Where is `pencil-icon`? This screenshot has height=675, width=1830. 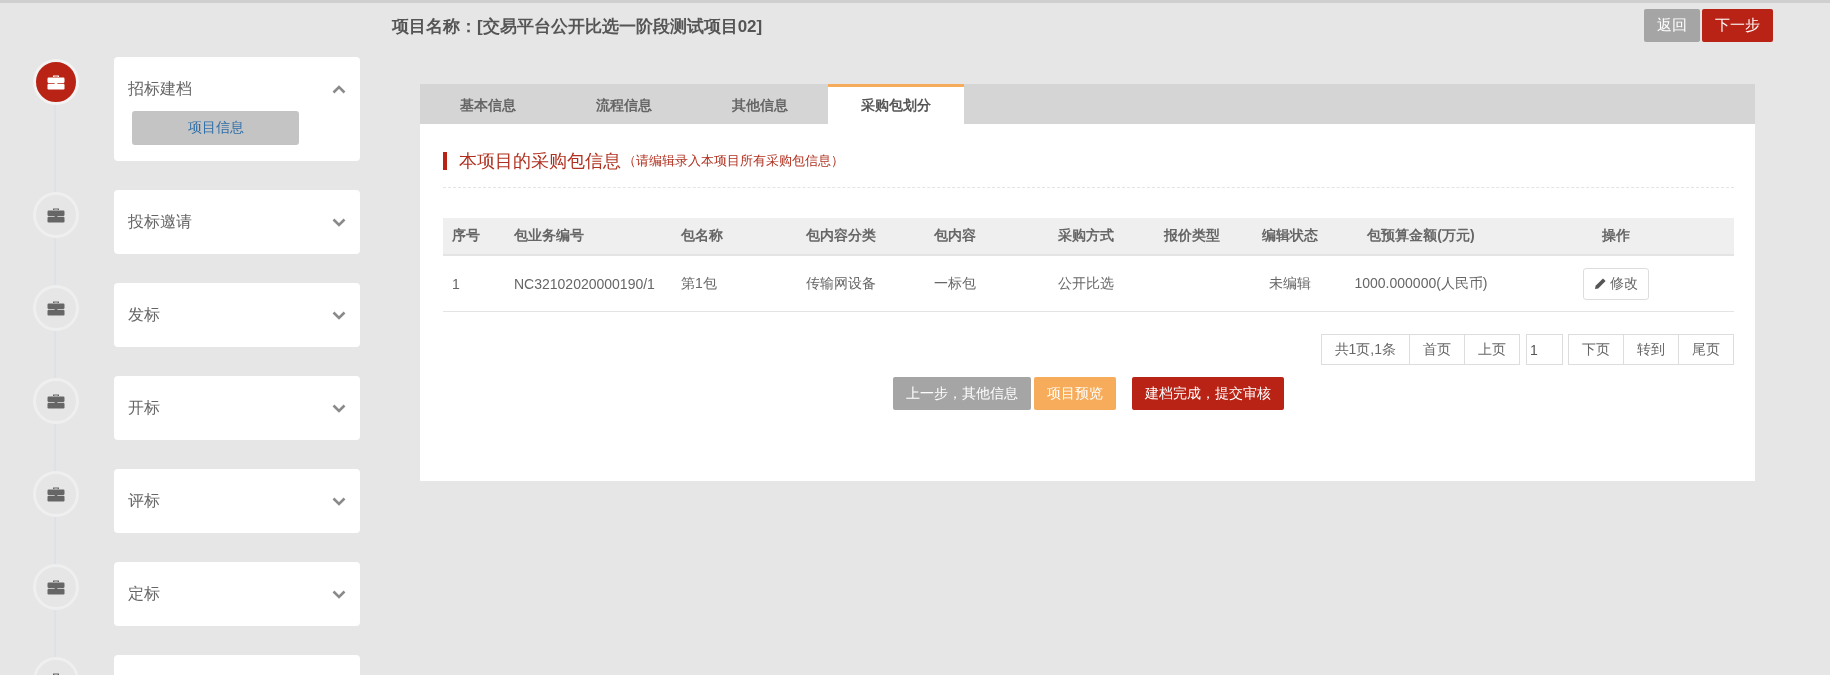
pencil-icon is located at coordinates (1600, 283).